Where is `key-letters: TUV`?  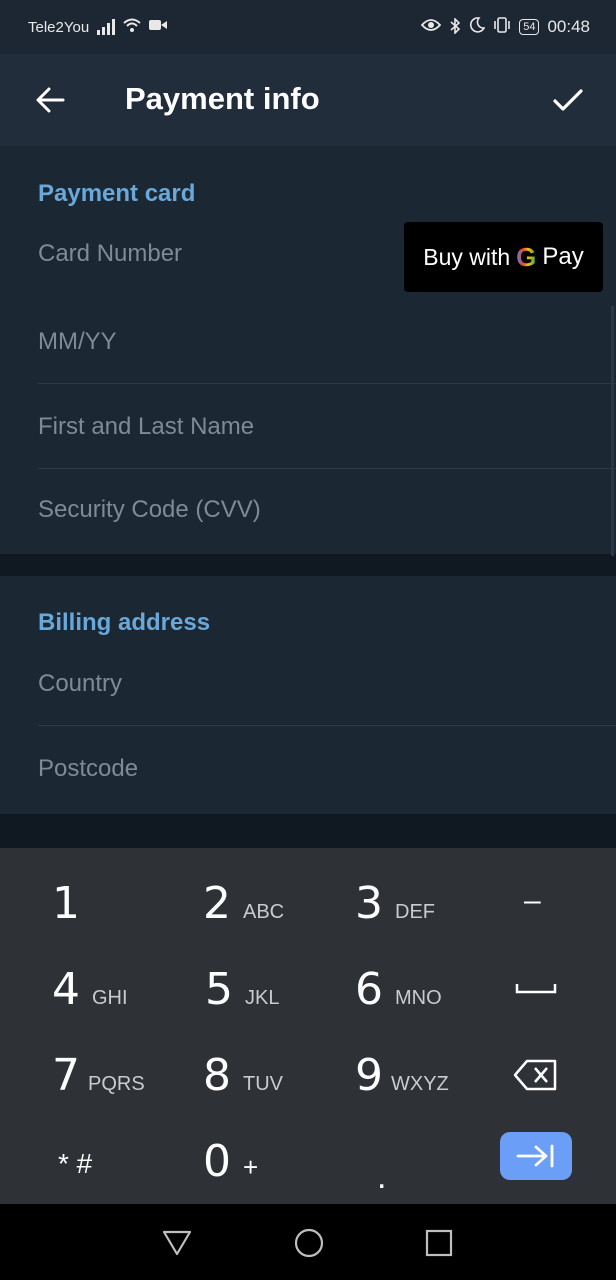
key-letters: TUV is located at coordinates (263, 1084).